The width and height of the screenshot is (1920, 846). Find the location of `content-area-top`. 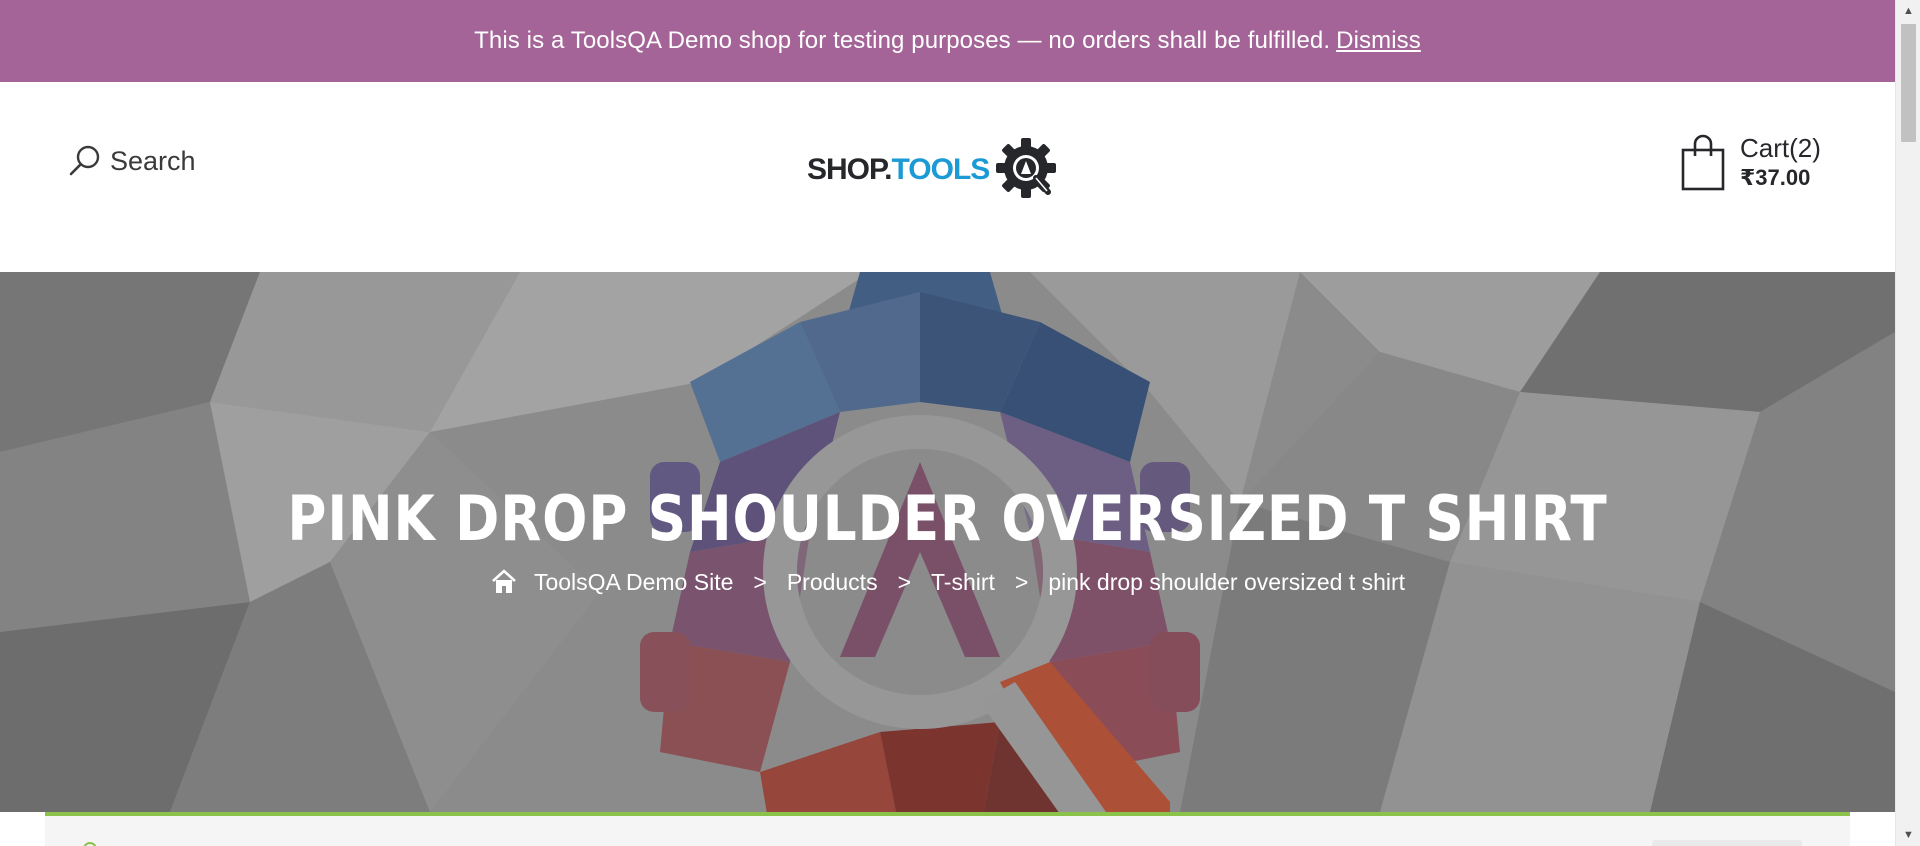

content-area-top is located at coordinates (947, 829).